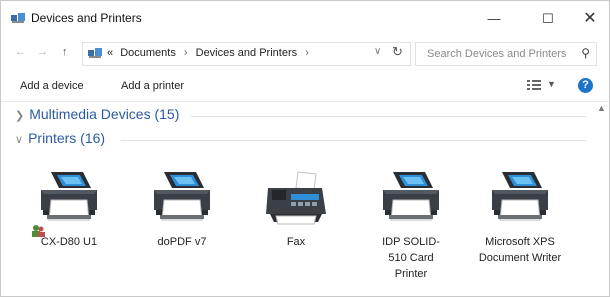  I want to click on device-item: Microsoft XPS Document Writer, so click(520, 218).